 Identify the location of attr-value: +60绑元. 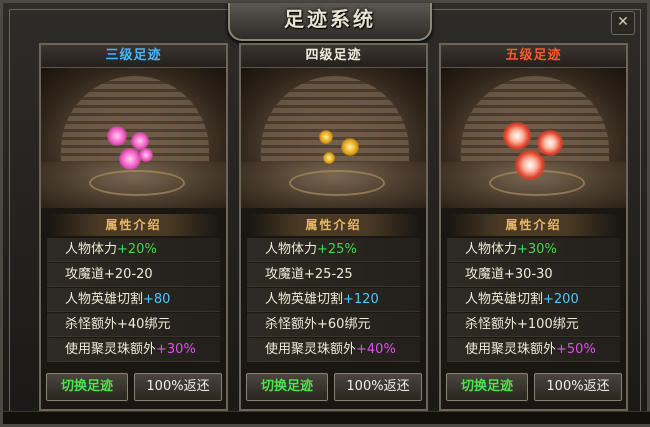
(344, 324).